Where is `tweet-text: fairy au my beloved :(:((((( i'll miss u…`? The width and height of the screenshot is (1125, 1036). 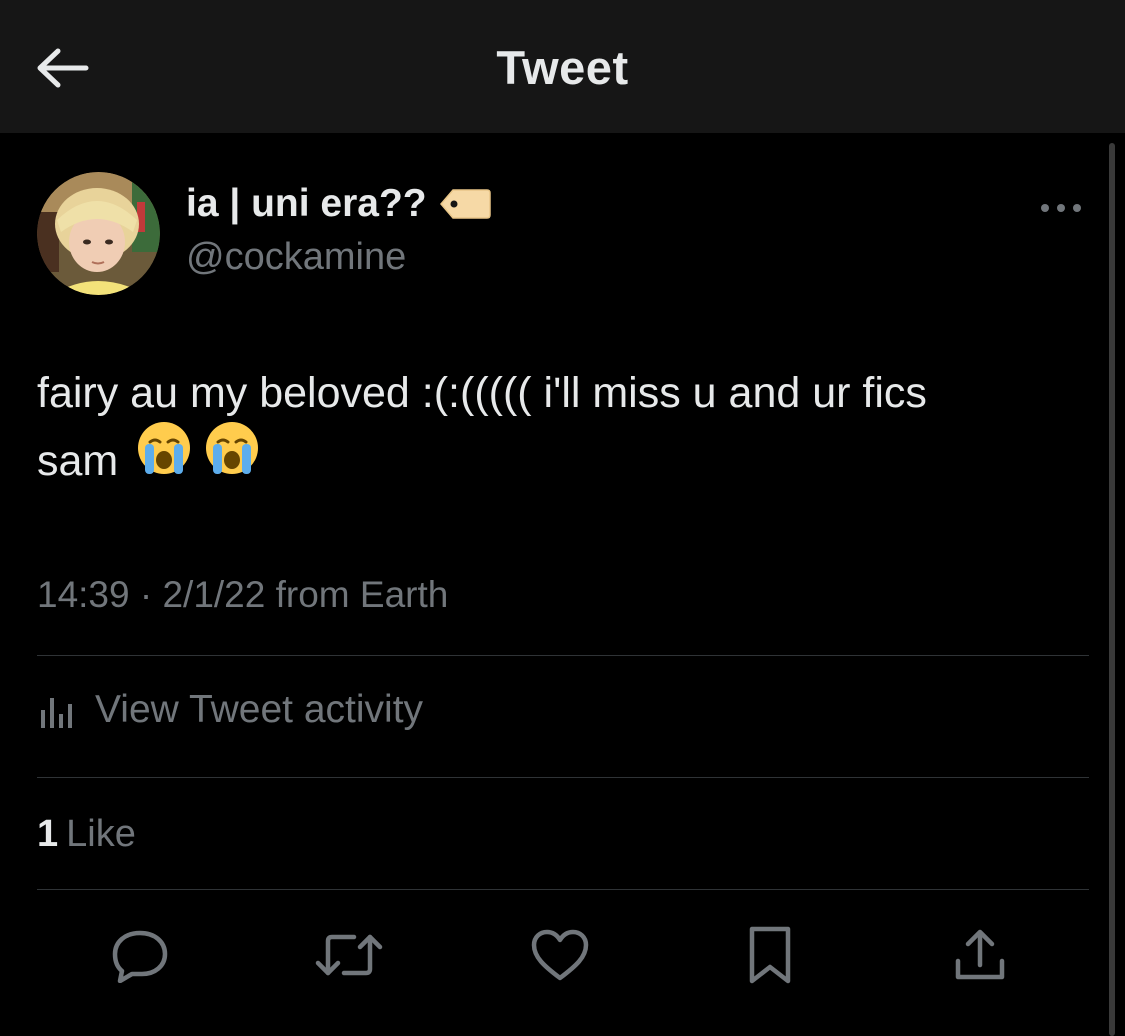 tweet-text: fairy au my beloved :(:((((( i'll miss u… is located at coordinates (557, 430).